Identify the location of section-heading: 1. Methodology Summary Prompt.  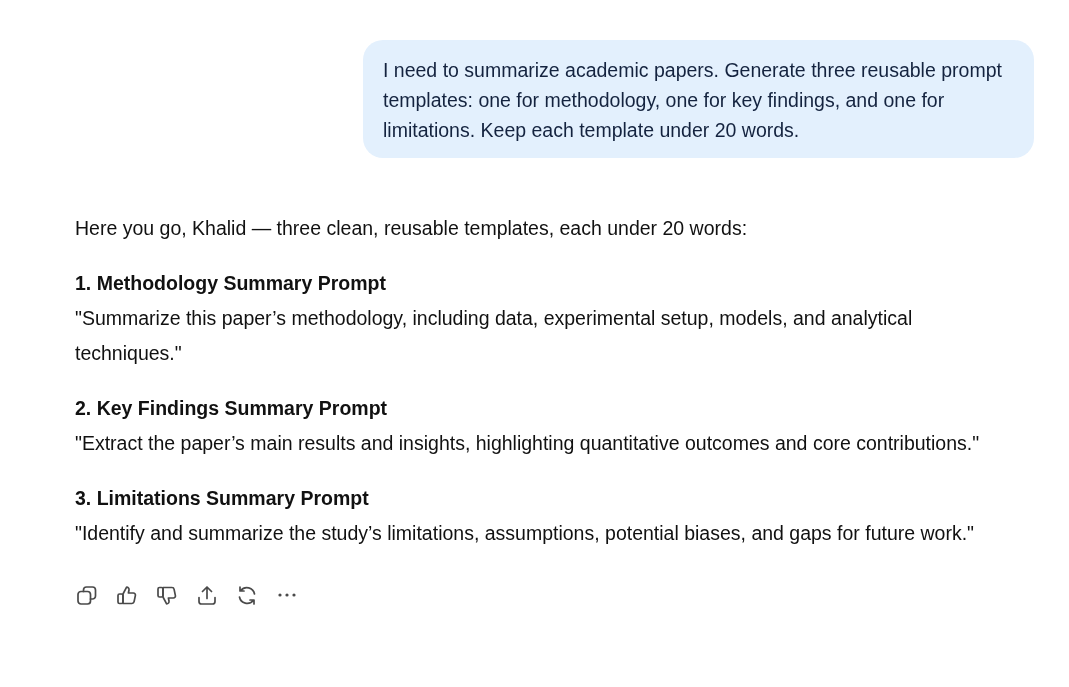
(231, 283).